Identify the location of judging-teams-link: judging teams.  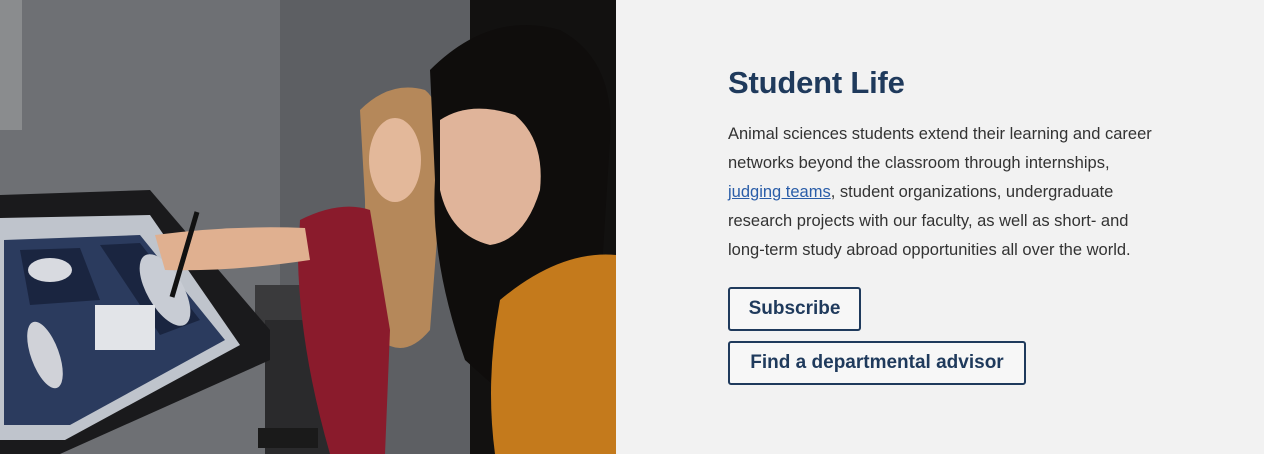
(779, 192).